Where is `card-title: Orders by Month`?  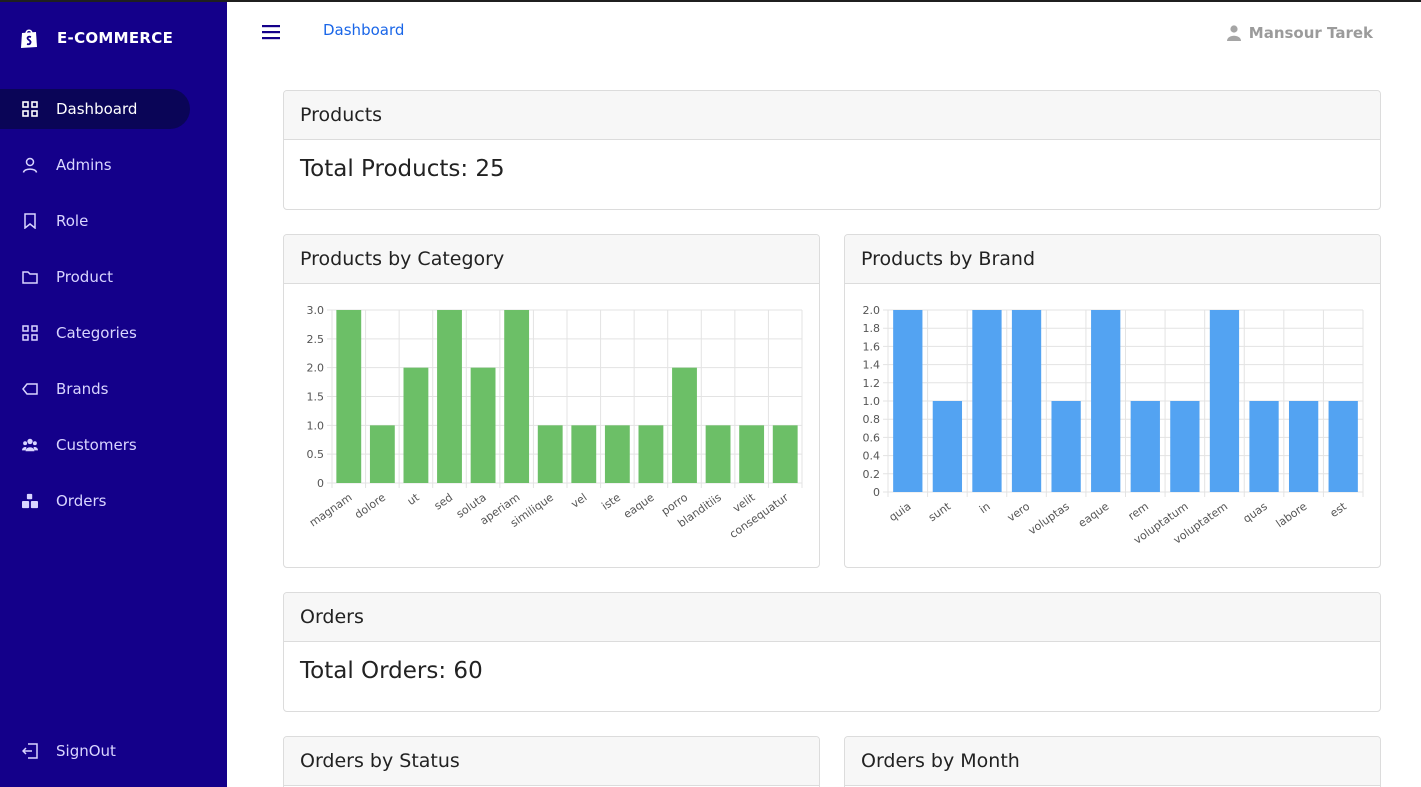 card-title: Orders by Month is located at coordinates (1112, 761).